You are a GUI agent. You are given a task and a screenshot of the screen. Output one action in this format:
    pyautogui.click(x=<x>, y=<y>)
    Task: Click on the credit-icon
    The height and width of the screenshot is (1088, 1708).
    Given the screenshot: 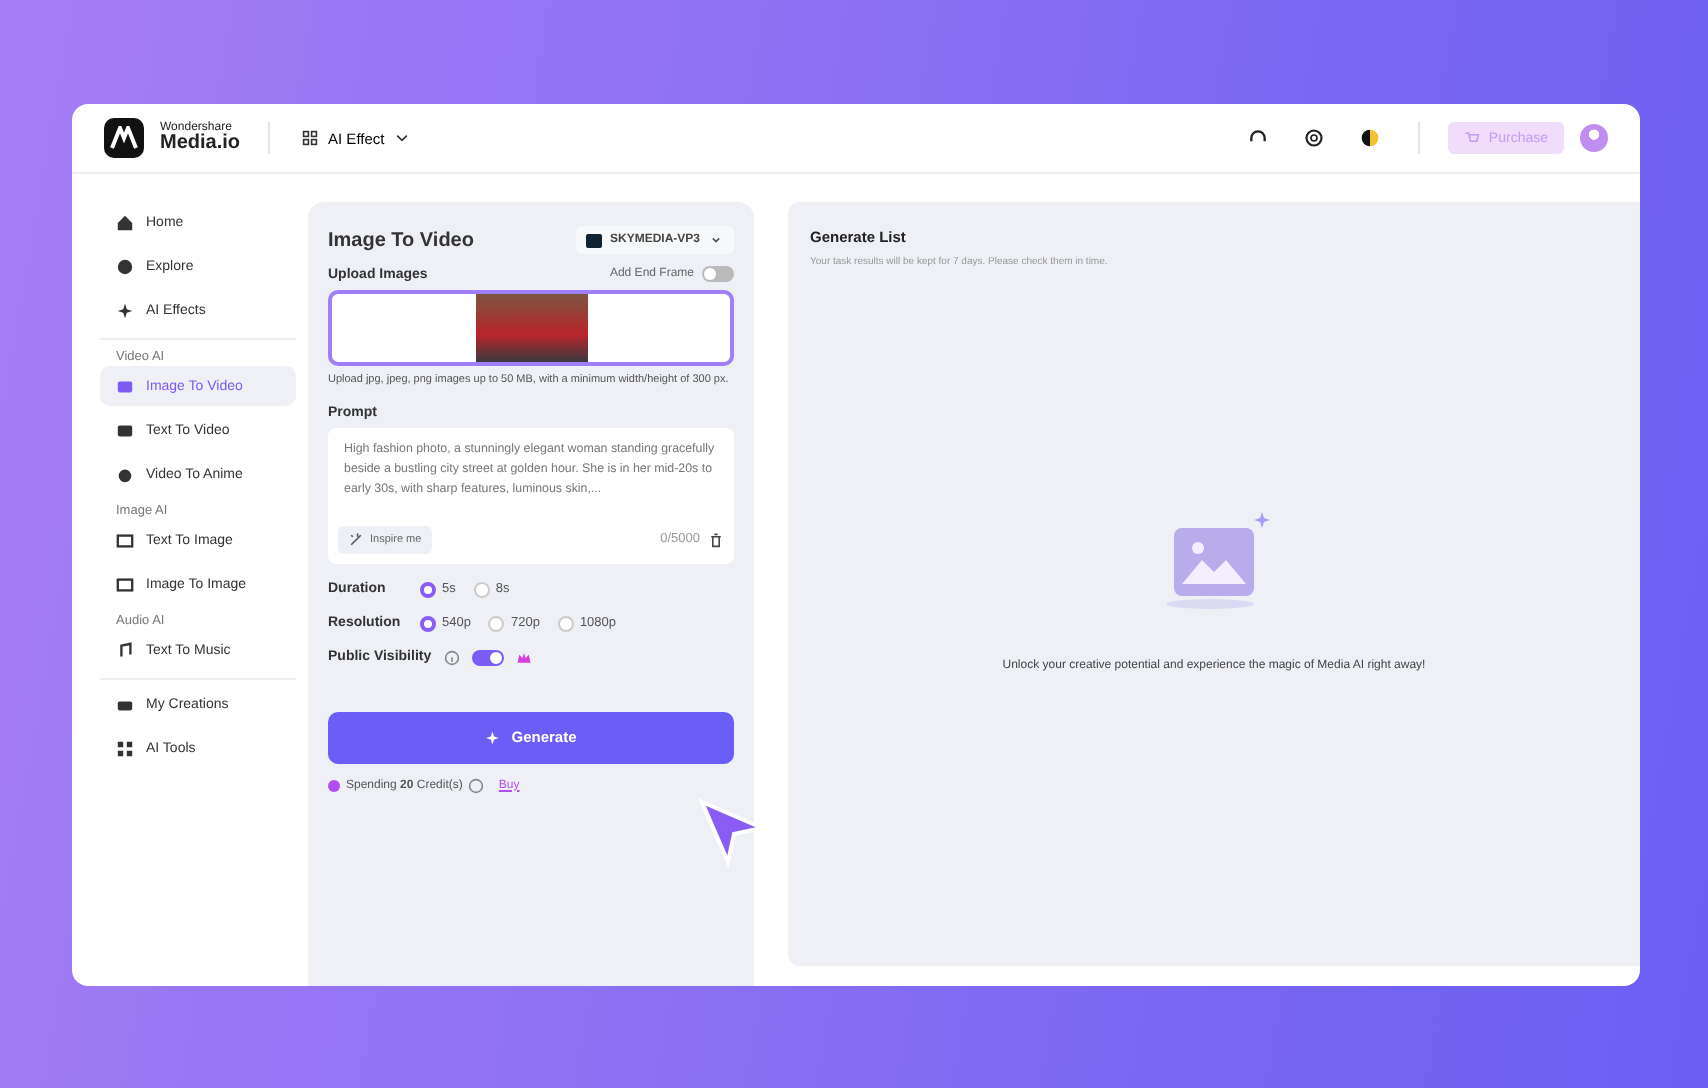 What is the action you would take?
    pyautogui.click(x=334, y=785)
    